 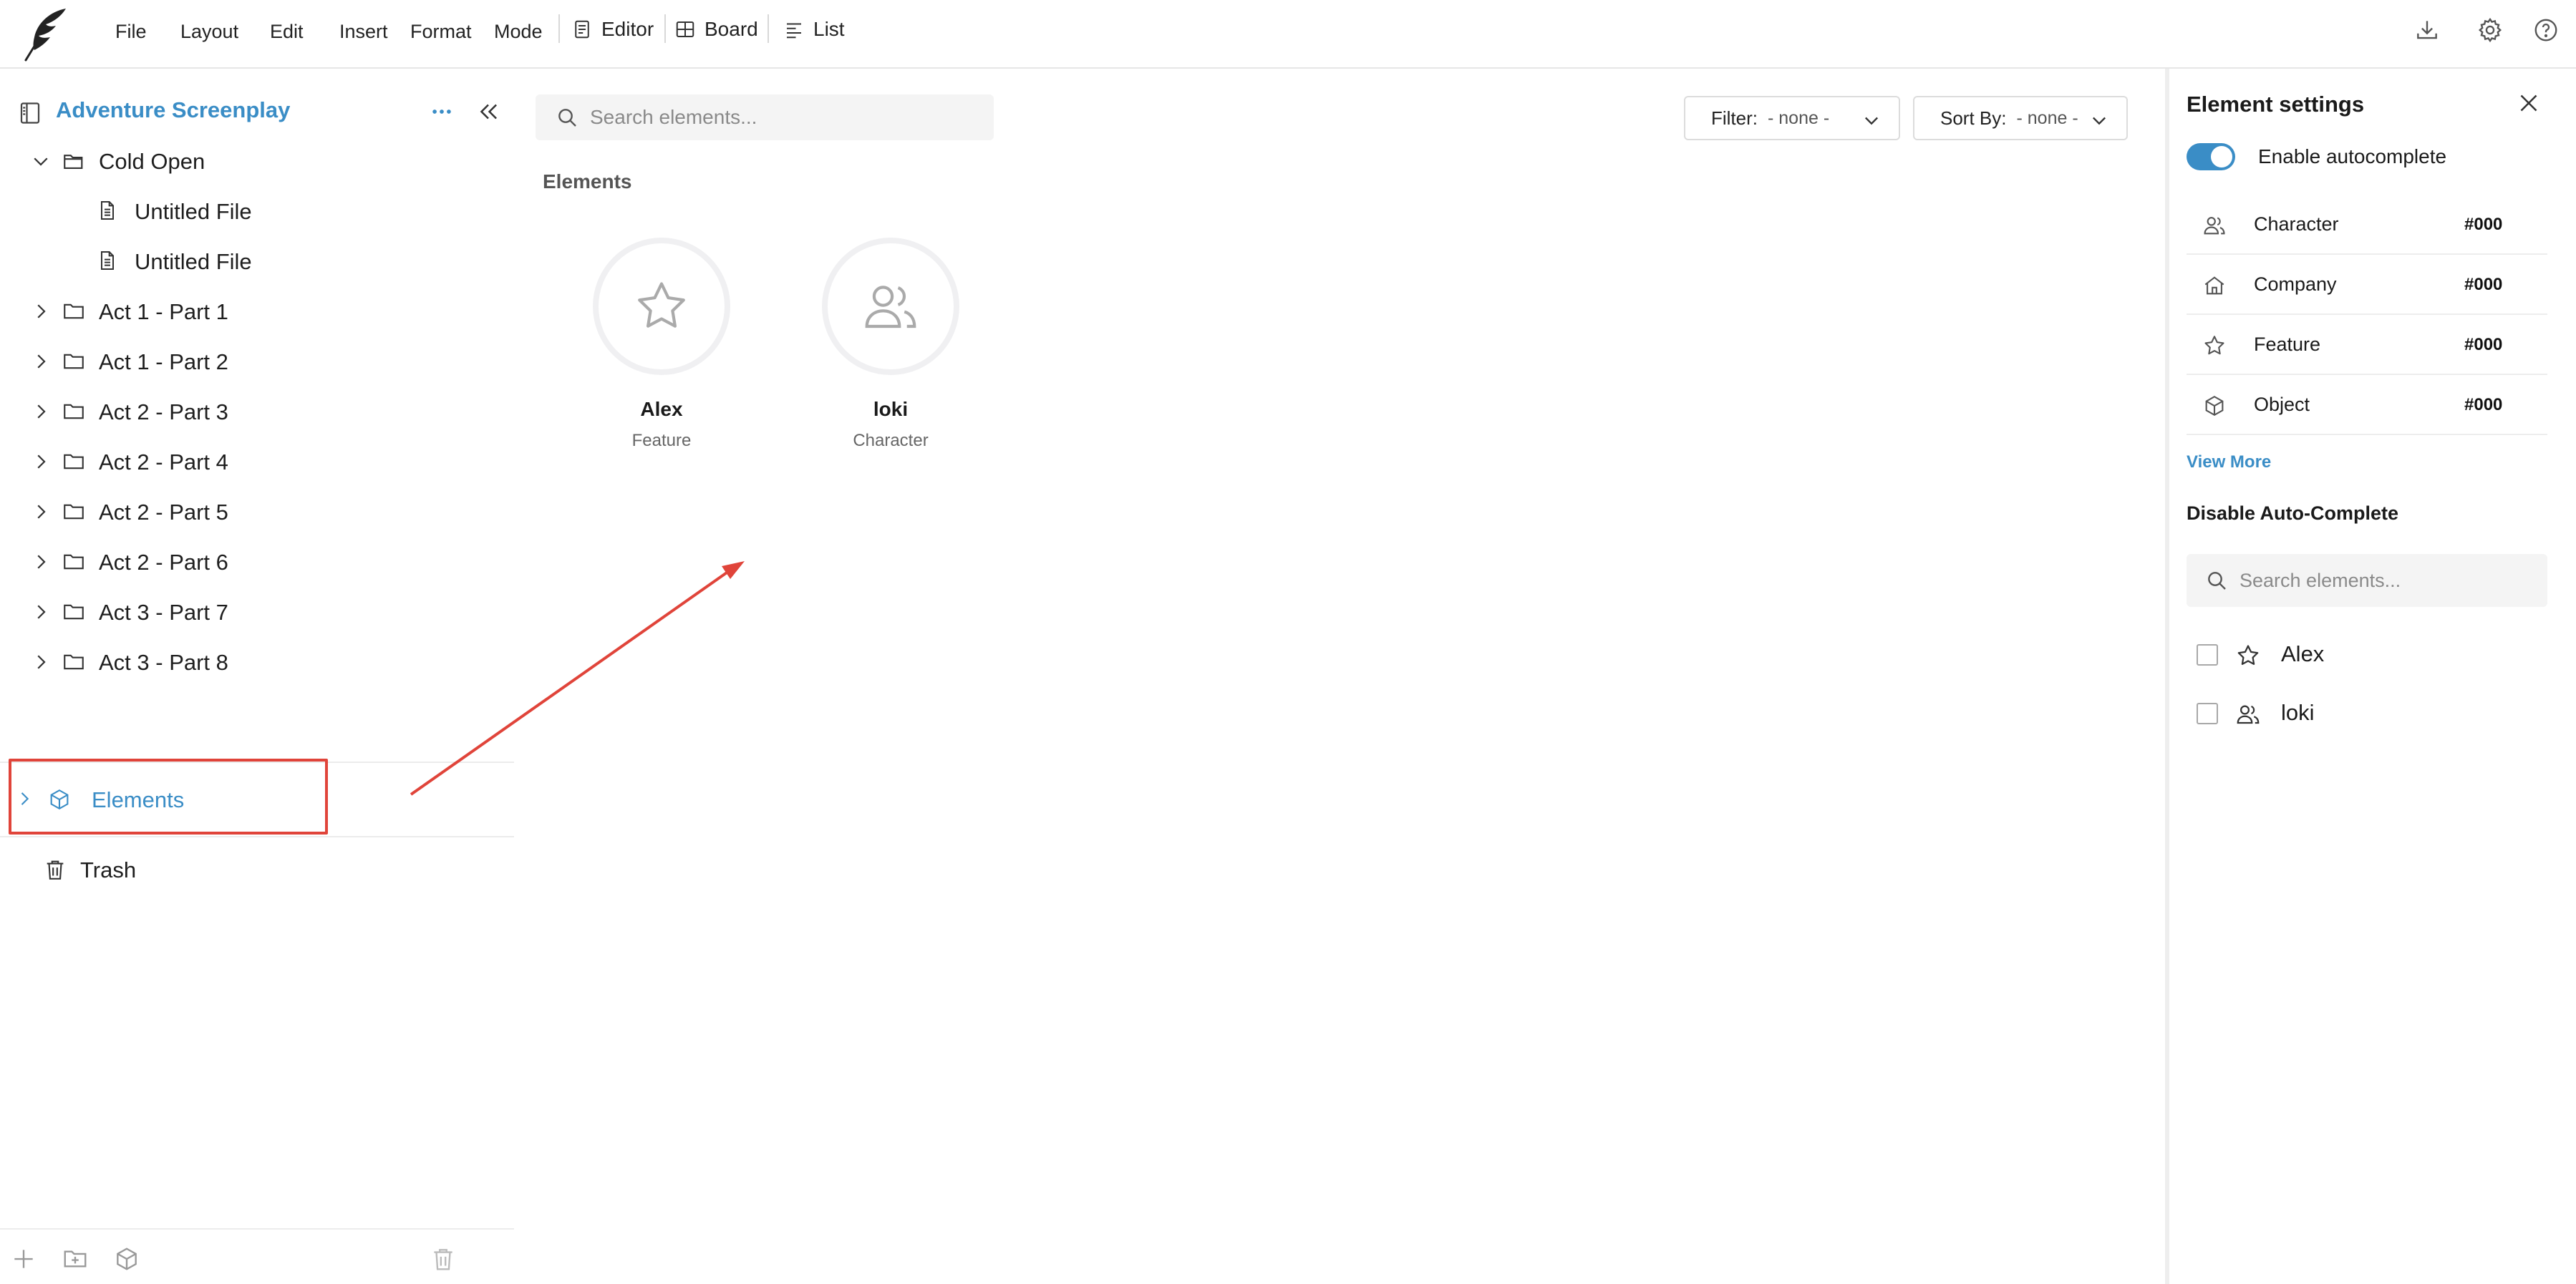 What do you see at coordinates (2528, 103) in the screenshot?
I see `close-icon` at bounding box center [2528, 103].